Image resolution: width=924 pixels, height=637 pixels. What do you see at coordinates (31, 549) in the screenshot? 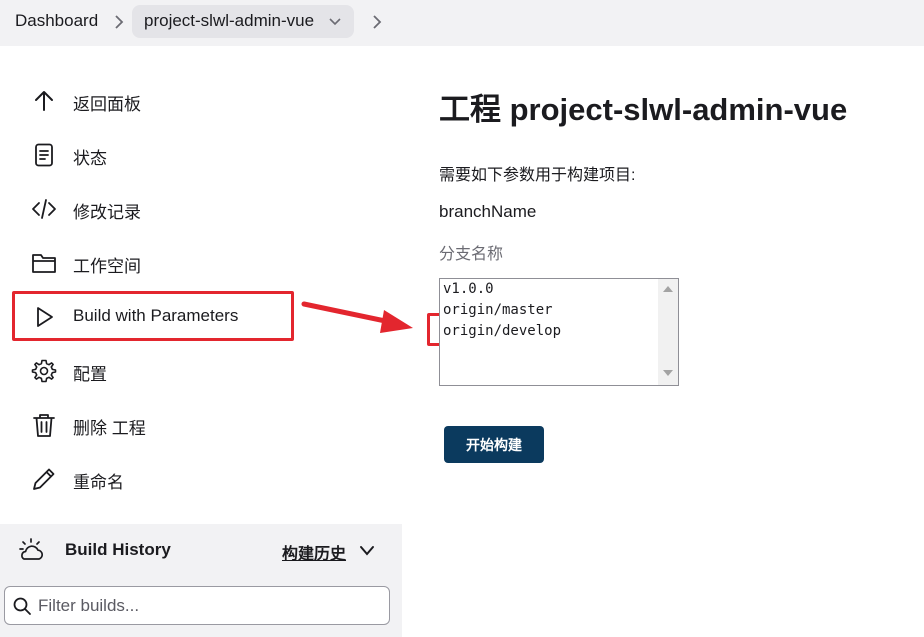
I see `weather-cloud-icon` at bounding box center [31, 549].